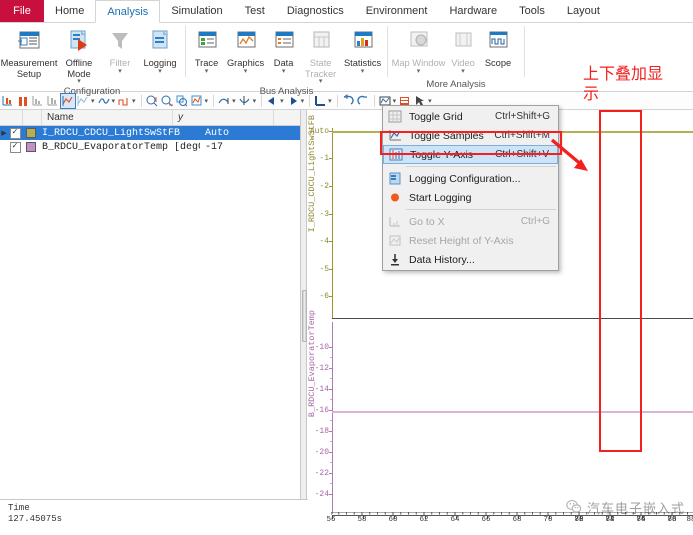 The width and height of the screenshot is (693, 535). Describe the element at coordinates (574, 160) in the screenshot. I see `annotation-arrow-icon` at that location.